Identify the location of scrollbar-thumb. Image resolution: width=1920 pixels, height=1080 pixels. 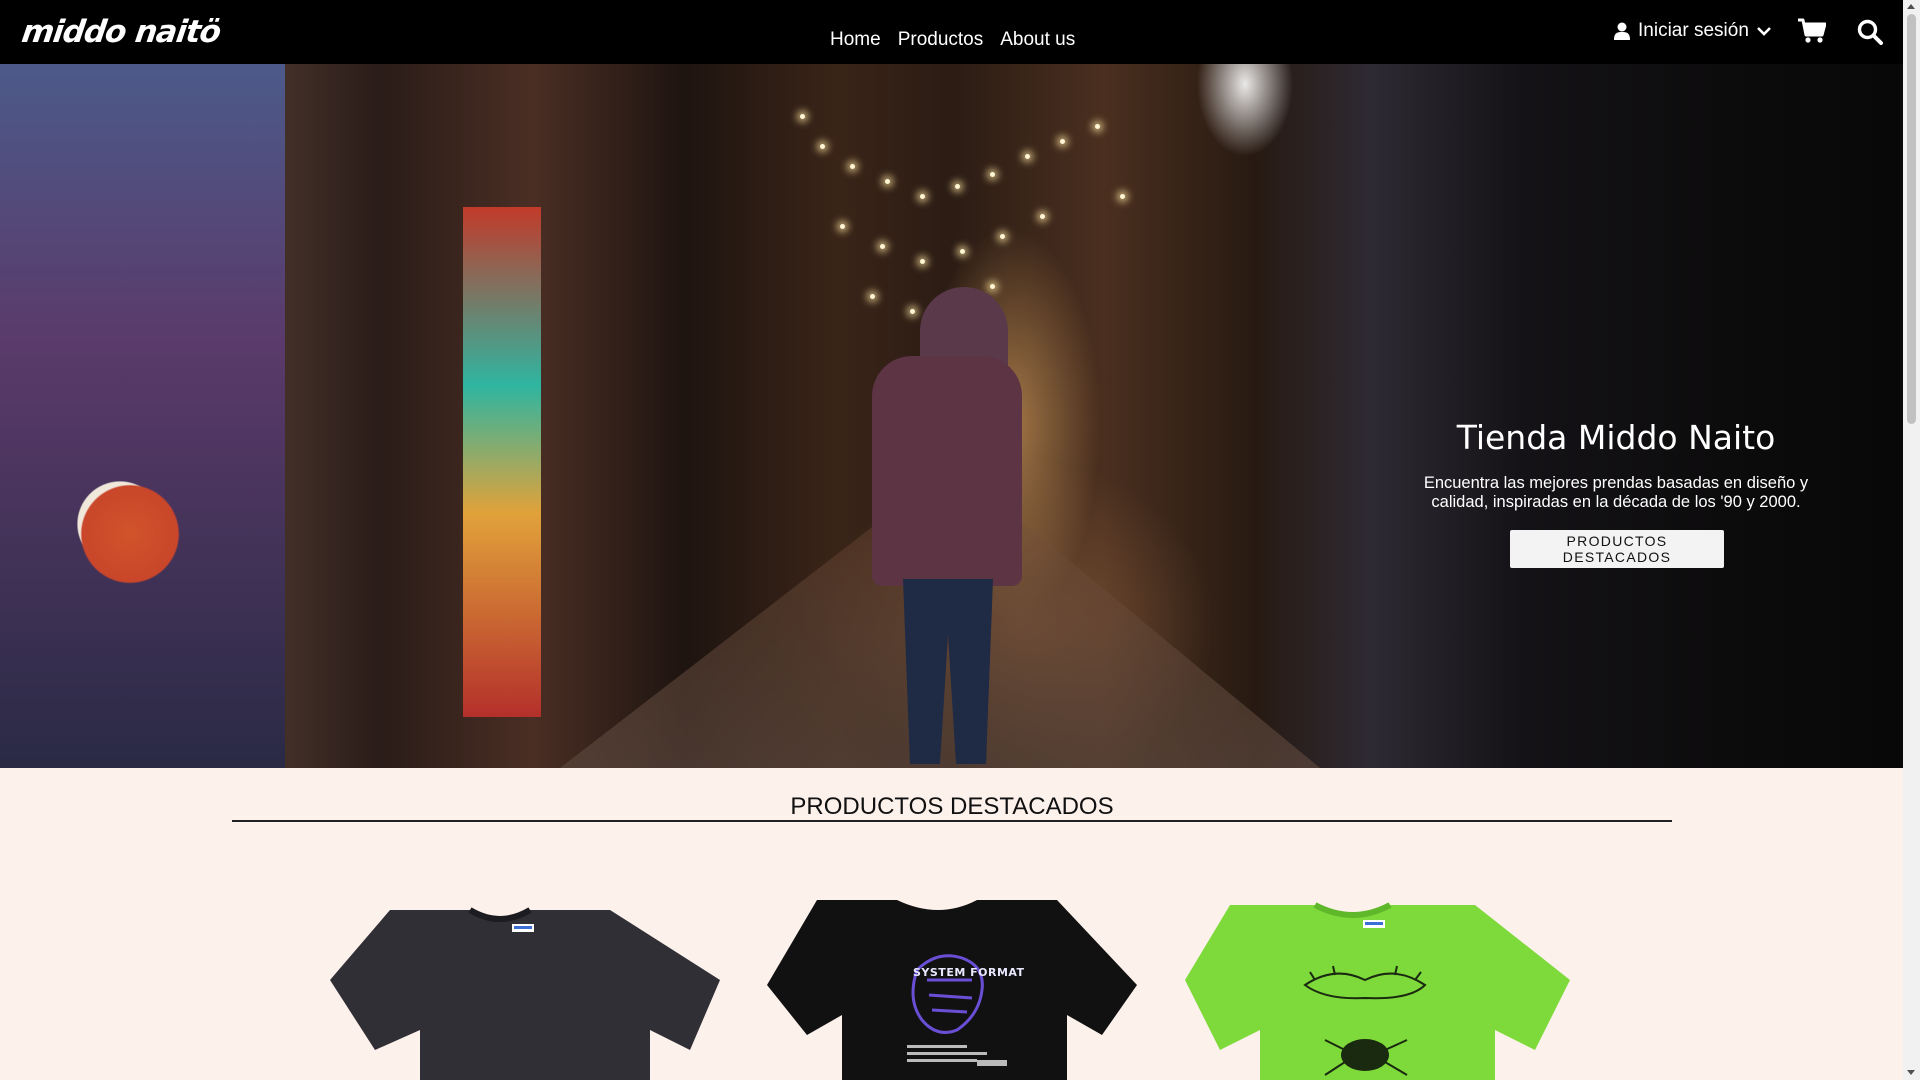
(1911, 219).